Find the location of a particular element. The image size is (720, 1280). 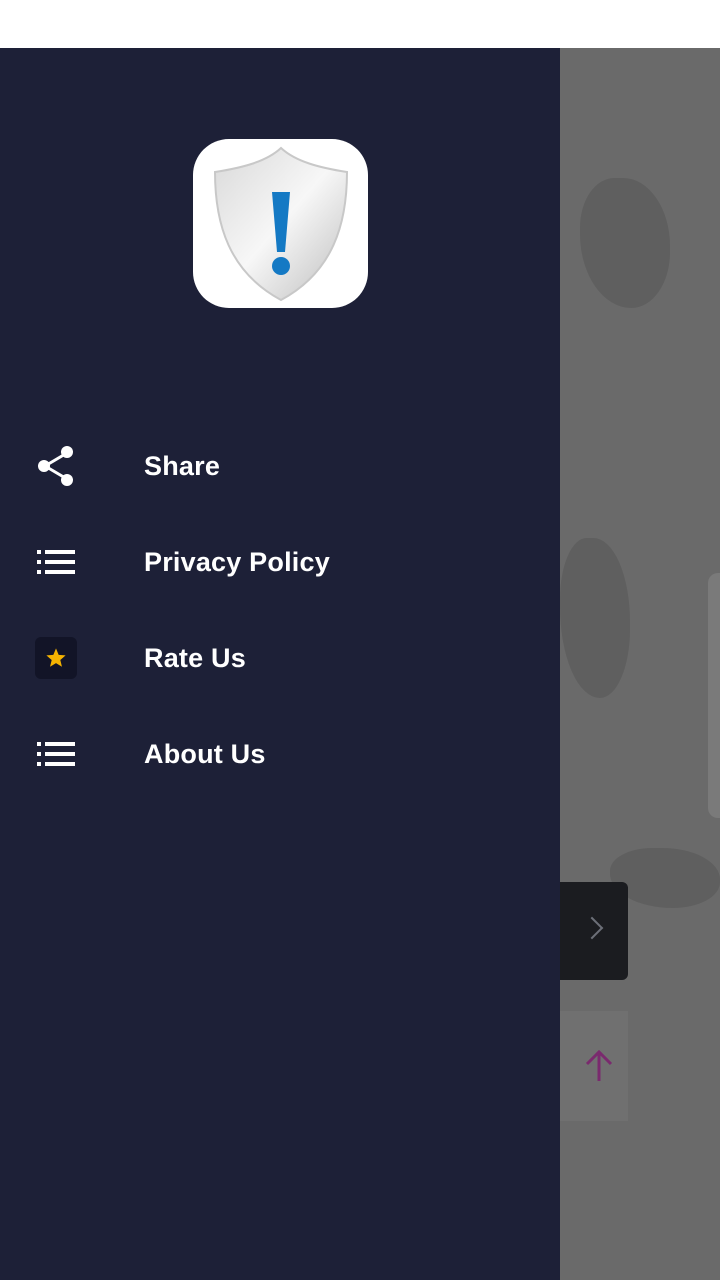

menu-item-label: Rate Us is located at coordinates (195, 657).